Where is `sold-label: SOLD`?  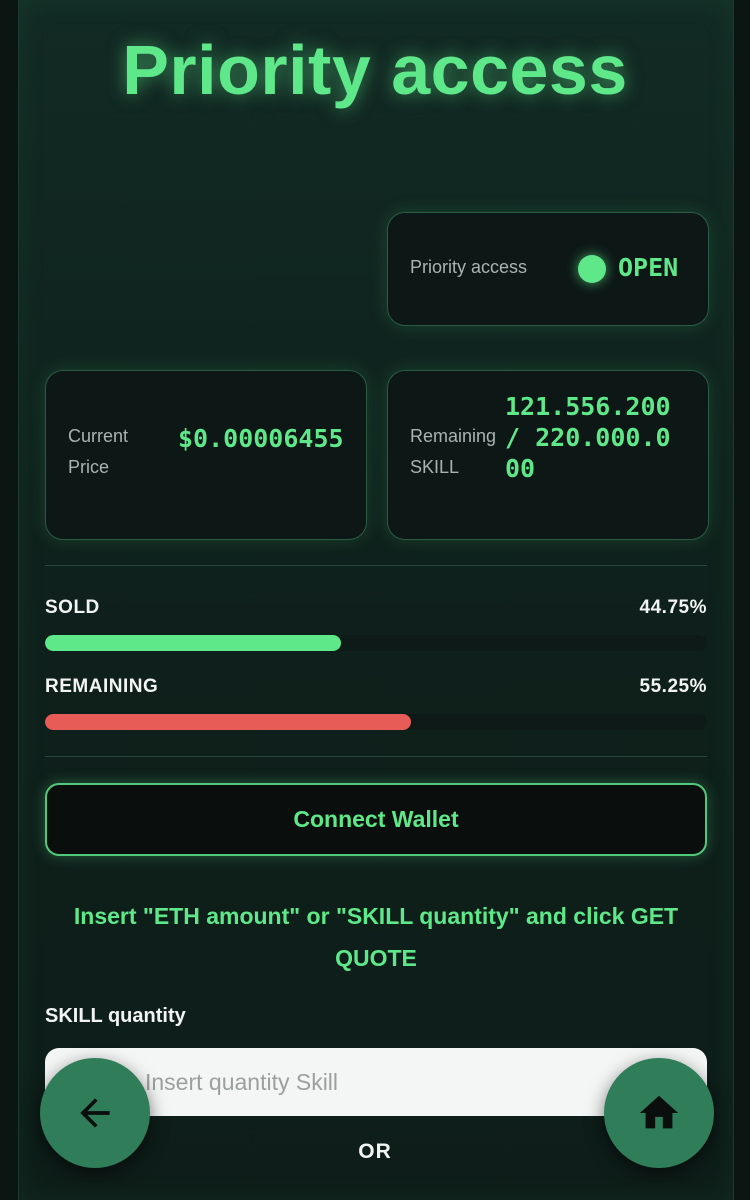 sold-label: SOLD is located at coordinates (72, 607).